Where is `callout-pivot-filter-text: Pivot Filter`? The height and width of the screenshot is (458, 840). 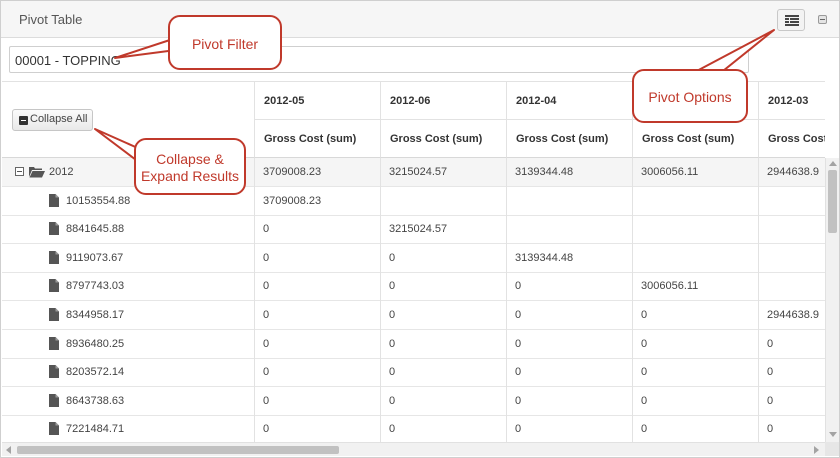 callout-pivot-filter-text: Pivot Filter is located at coordinates (225, 44).